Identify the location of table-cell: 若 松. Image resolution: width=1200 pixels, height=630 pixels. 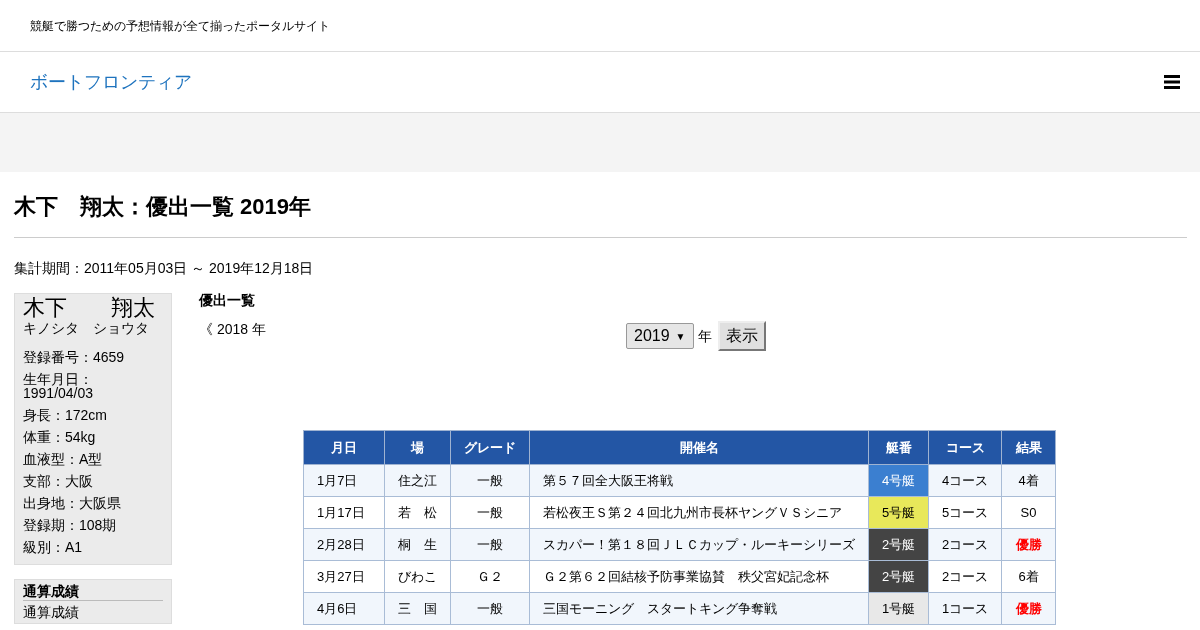
(417, 512).